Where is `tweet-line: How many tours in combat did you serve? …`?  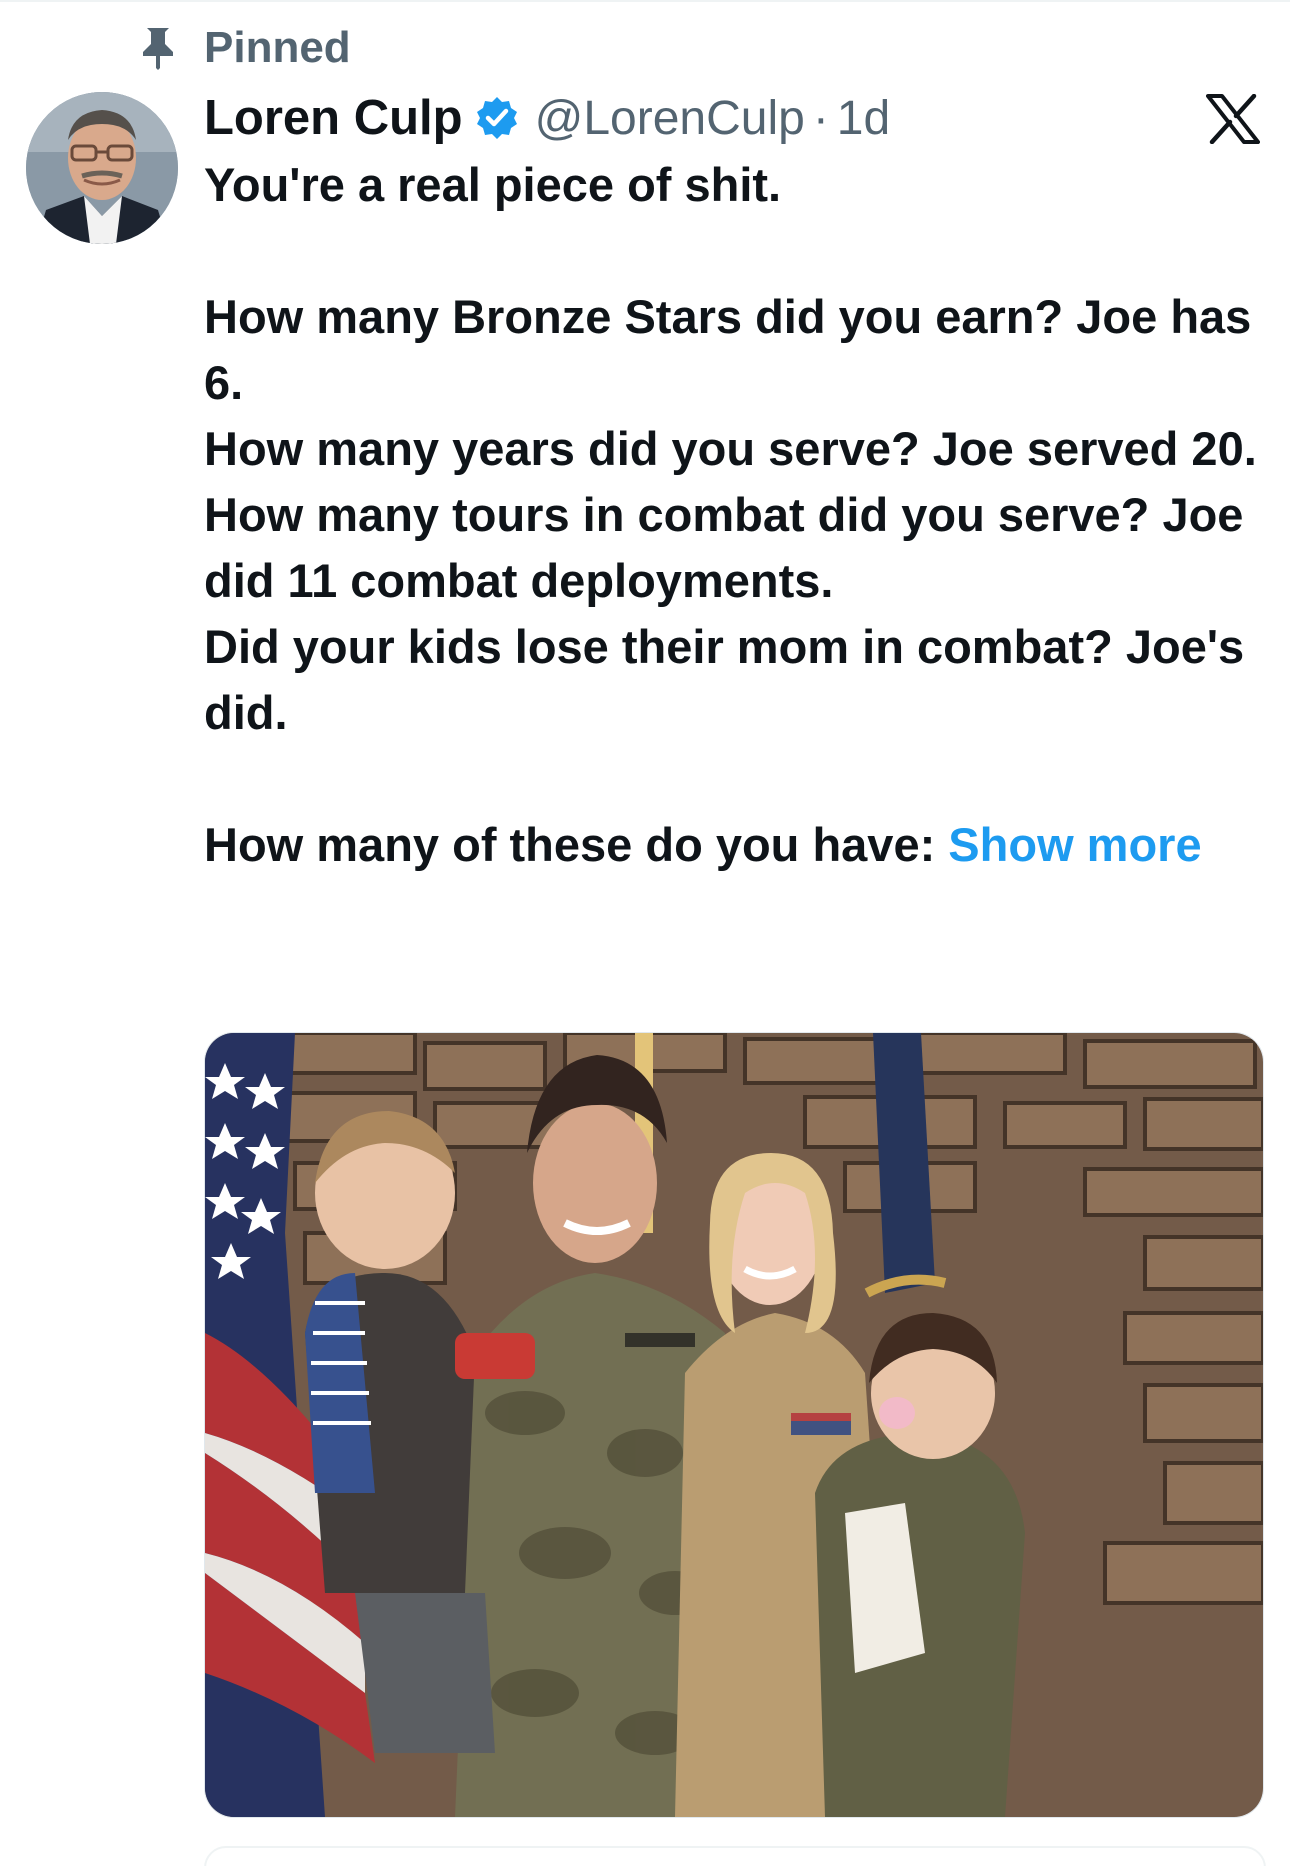 tweet-line: How many tours in combat did you serve? … is located at coordinates (724, 547).